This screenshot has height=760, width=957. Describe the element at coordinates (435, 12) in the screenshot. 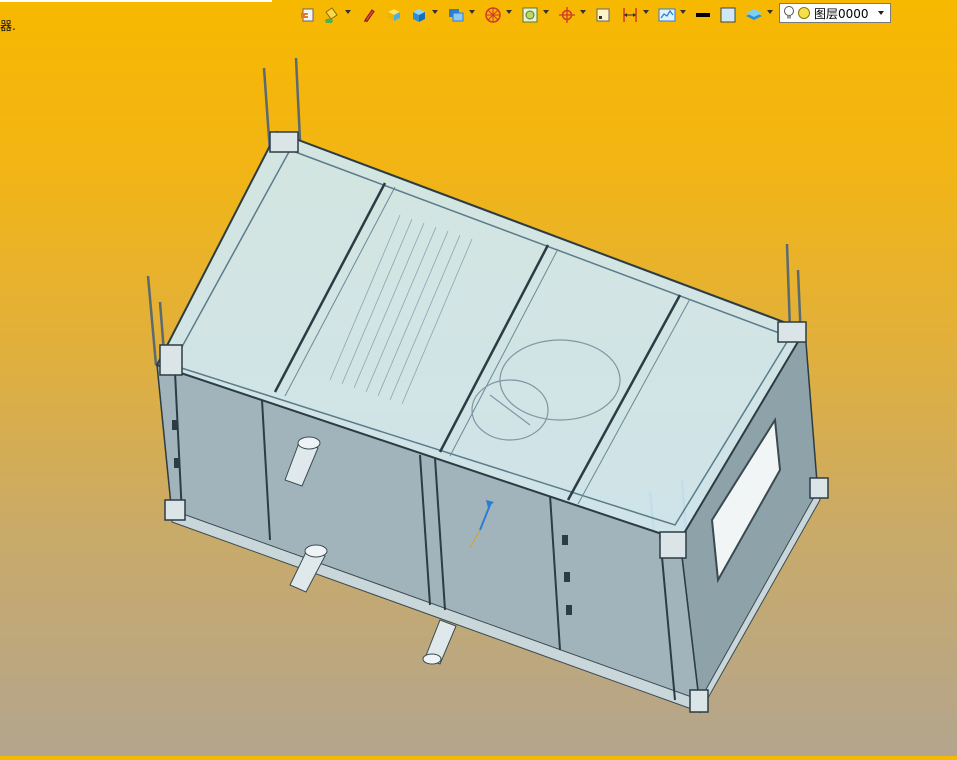

I see `cube-view-dropdown` at that location.